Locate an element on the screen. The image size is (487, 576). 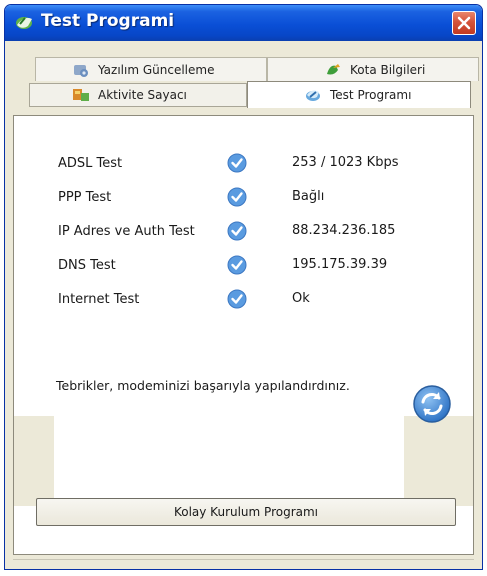
test-name: IP Adres ve Auth Test is located at coordinates (126, 231).